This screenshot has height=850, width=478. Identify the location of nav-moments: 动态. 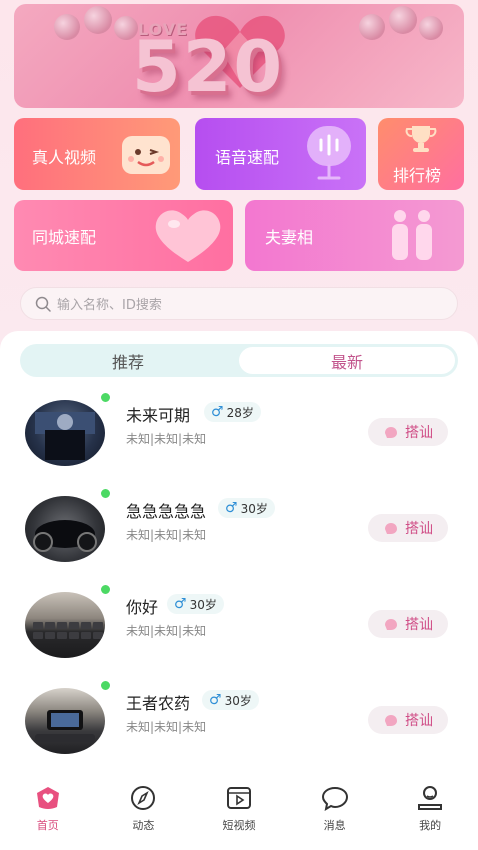
(144, 815).